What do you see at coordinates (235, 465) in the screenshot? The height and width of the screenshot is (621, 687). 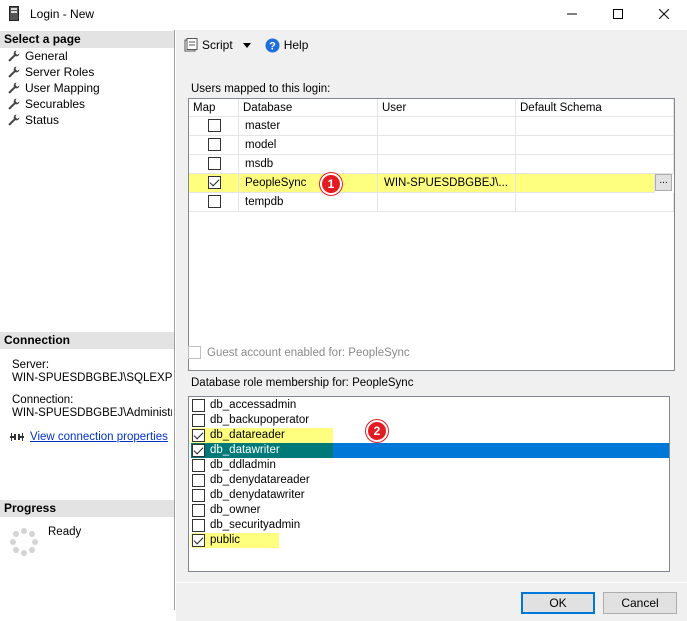 I see `role-item-db-ddladmin: db_ddladmin` at bounding box center [235, 465].